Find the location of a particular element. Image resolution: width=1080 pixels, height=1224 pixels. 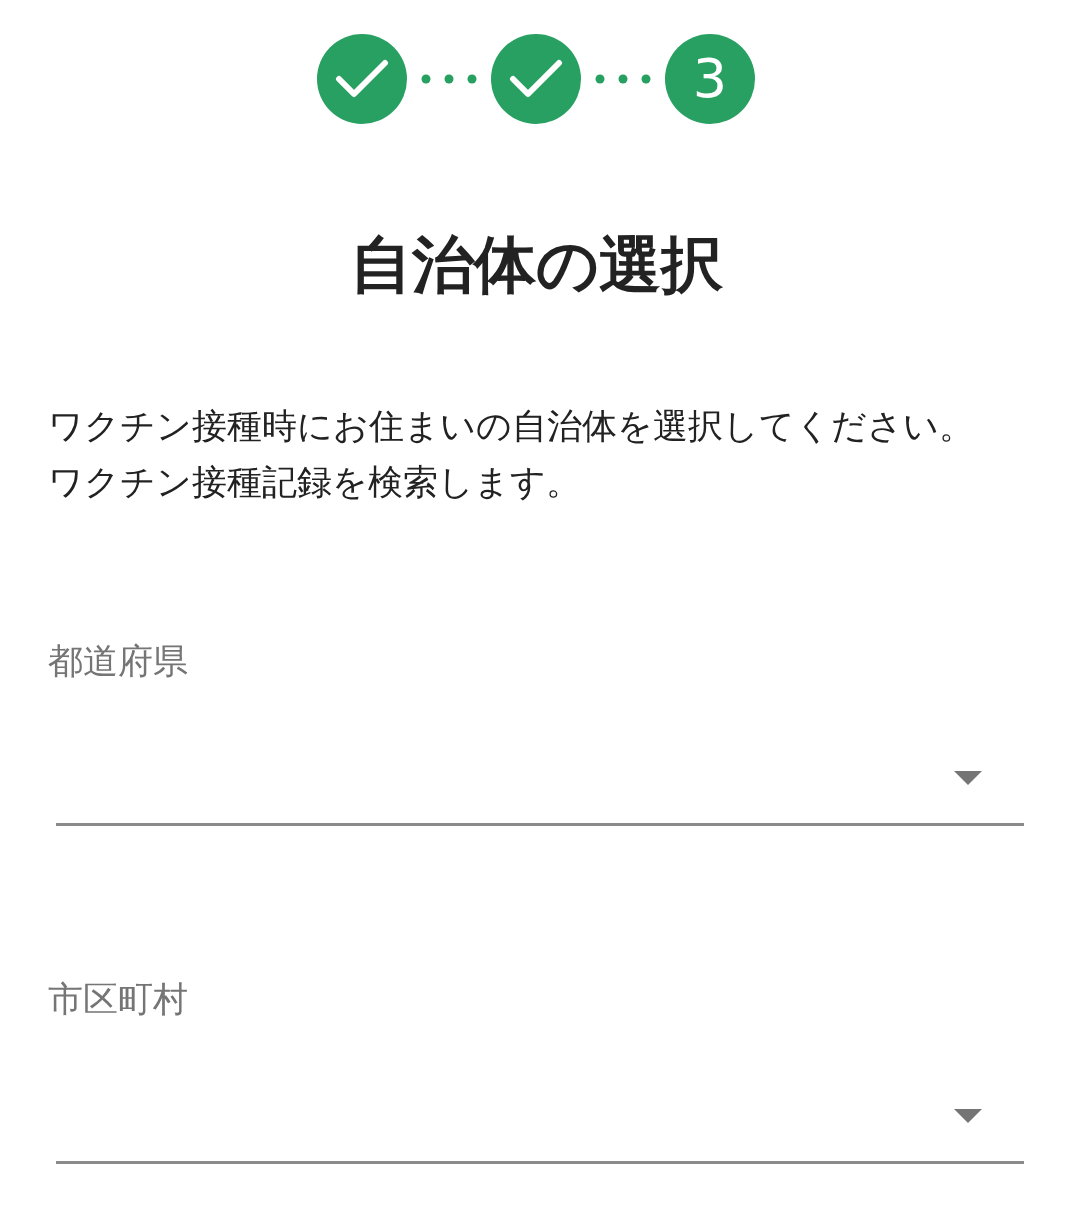

description-text: ワクチン接種記録を検索します。 is located at coordinates (315, 483).